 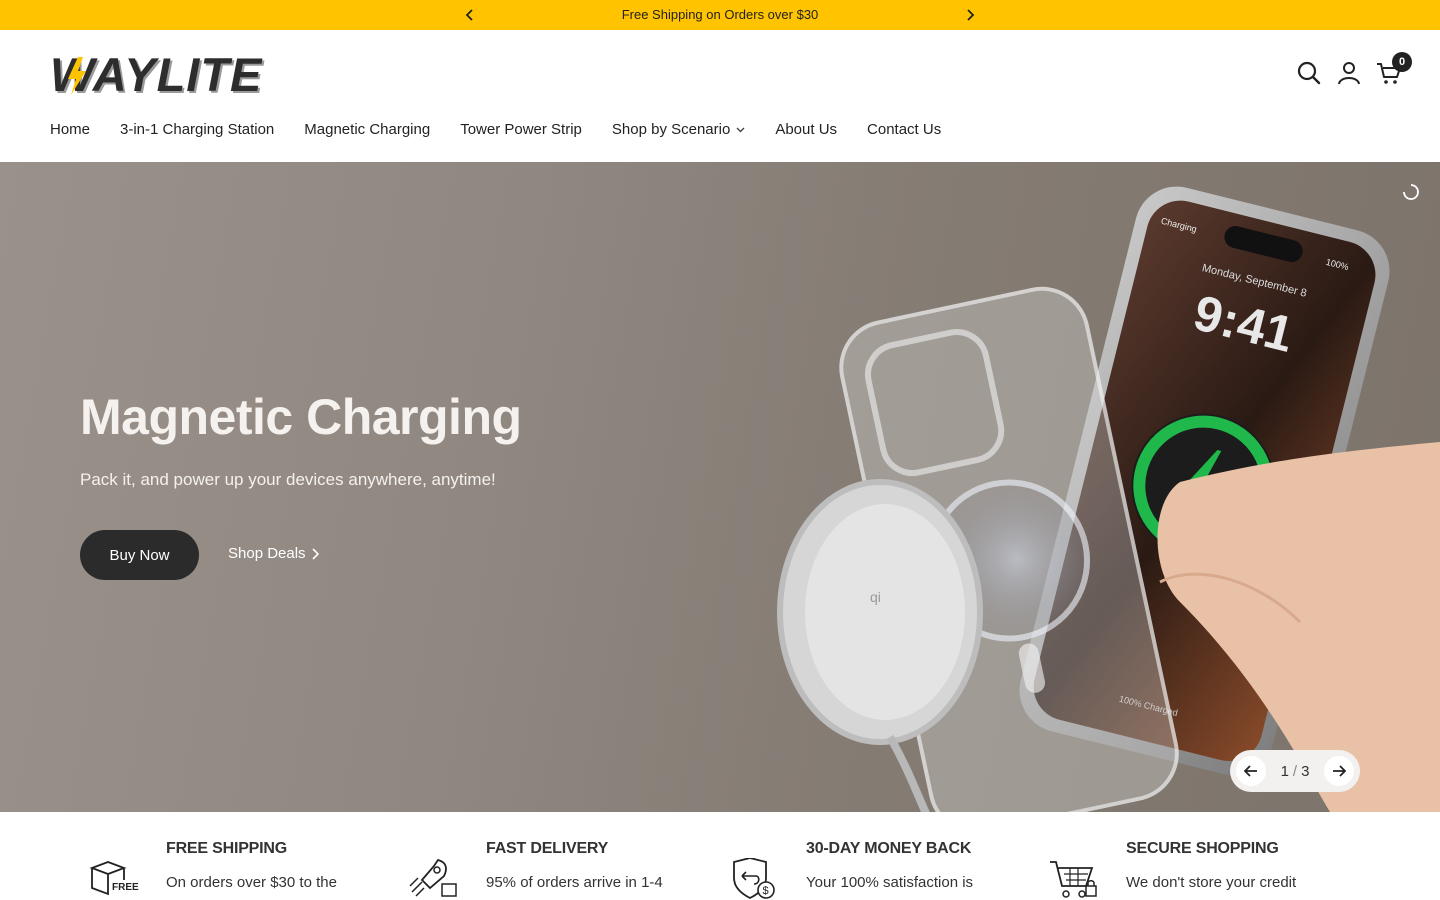 I want to click on slide-current: 1, so click(x=1284, y=771).